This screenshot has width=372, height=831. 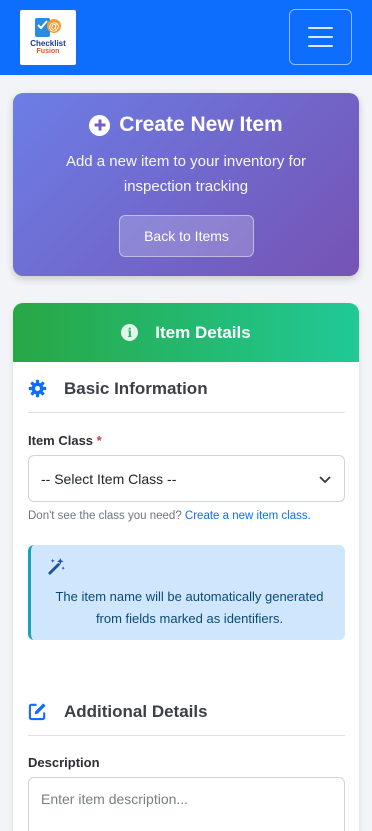 What do you see at coordinates (186, 37) in the screenshot?
I see `navbar: @ Checklist Fusion` at bounding box center [186, 37].